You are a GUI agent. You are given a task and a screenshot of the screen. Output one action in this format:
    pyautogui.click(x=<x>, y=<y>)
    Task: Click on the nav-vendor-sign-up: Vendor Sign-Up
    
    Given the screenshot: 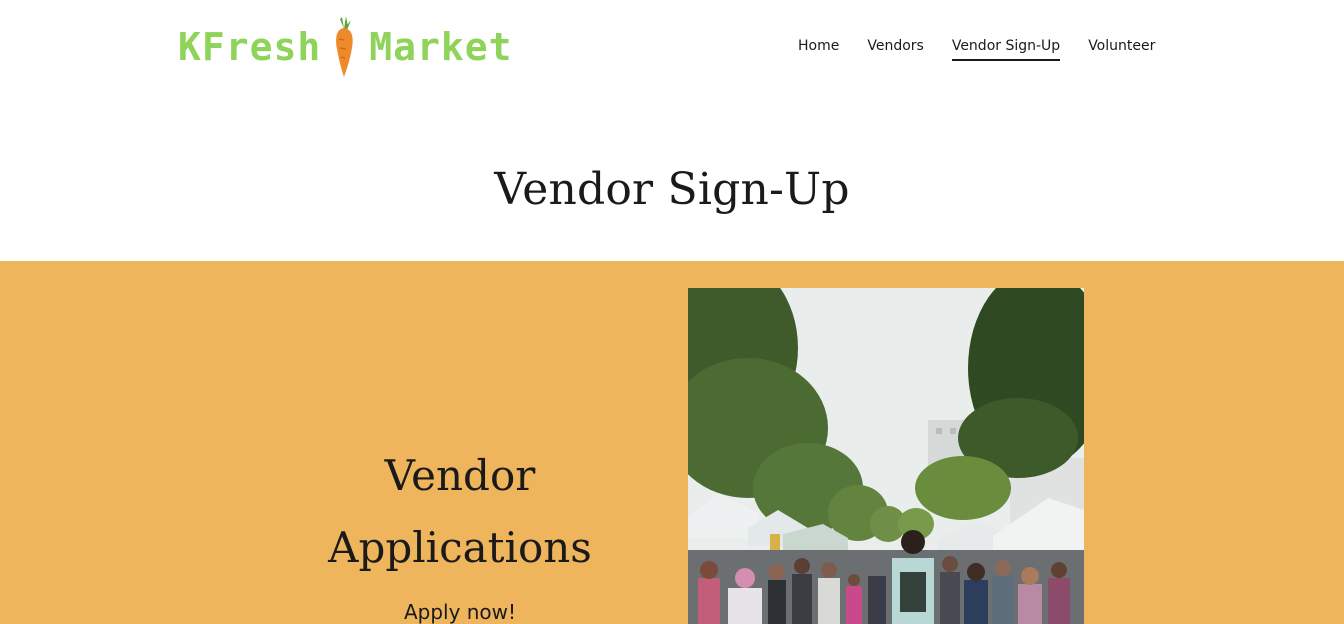 What is the action you would take?
    pyautogui.click(x=1006, y=49)
    